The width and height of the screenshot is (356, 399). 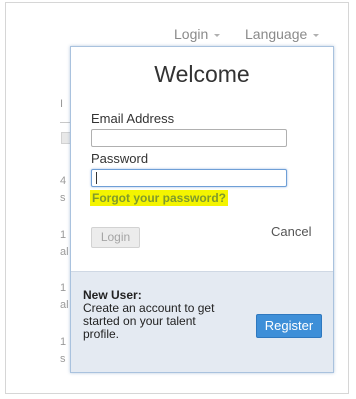 I want to click on background-text-fragment: I, so click(x=62, y=104).